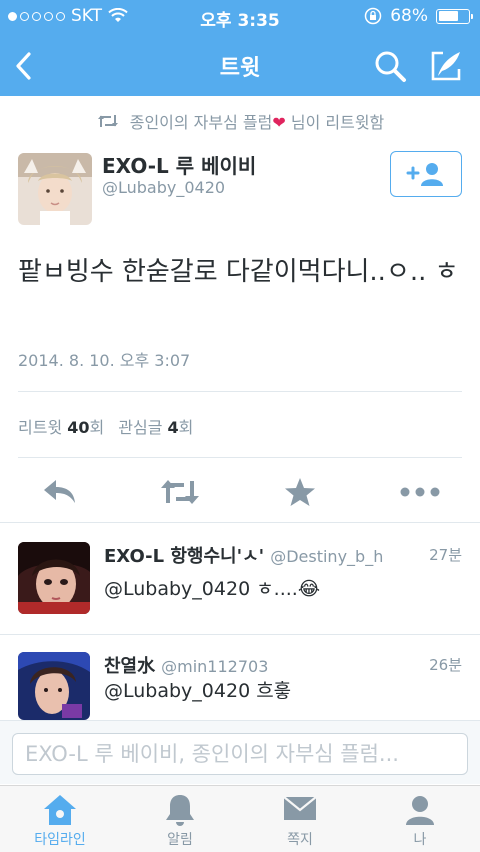 The width and height of the screenshot is (480, 852). I want to click on reply-text: @Lubaby_0420 흐흫, so click(198, 691).